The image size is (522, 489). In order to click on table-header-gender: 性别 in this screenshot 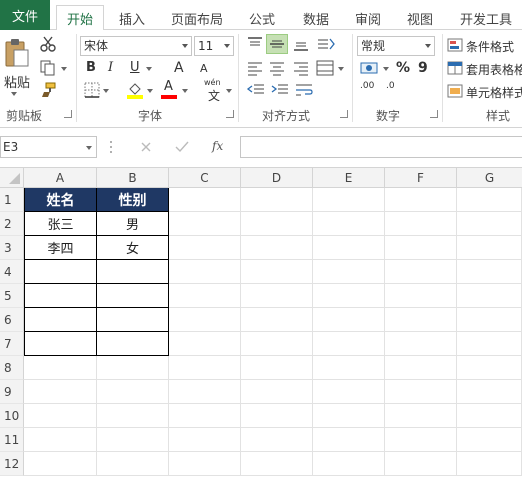, I will do `click(133, 200)`.